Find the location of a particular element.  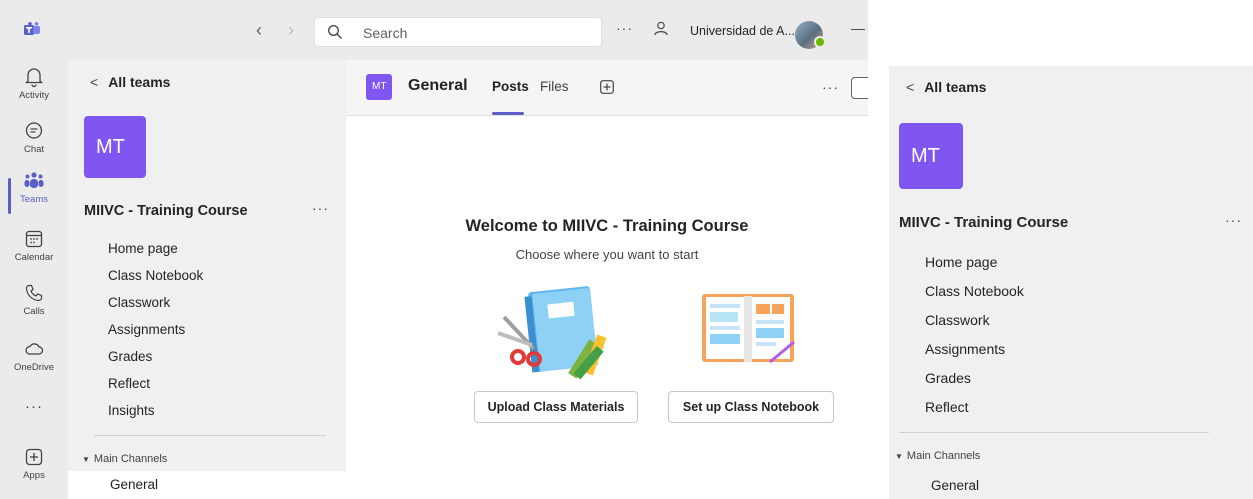

search-input: Search is located at coordinates (458, 32).